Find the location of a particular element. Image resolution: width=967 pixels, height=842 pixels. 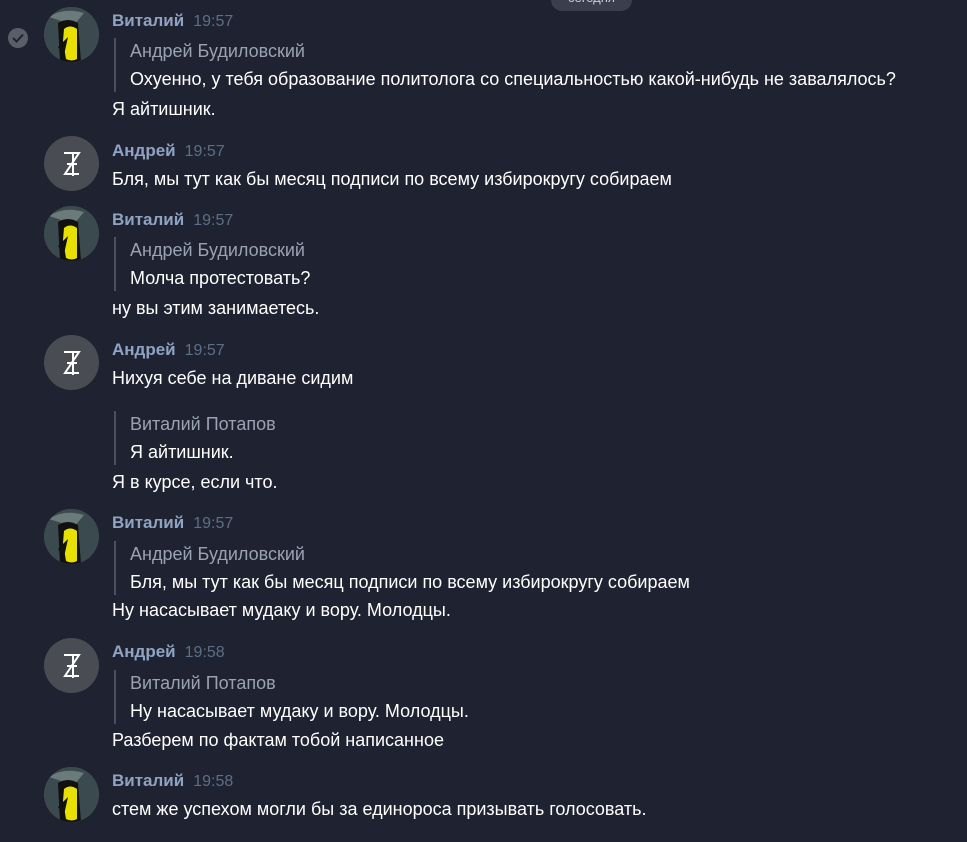

reply-quote: Виталий Потапов Я айтишник. is located at coordinates (532, 438).